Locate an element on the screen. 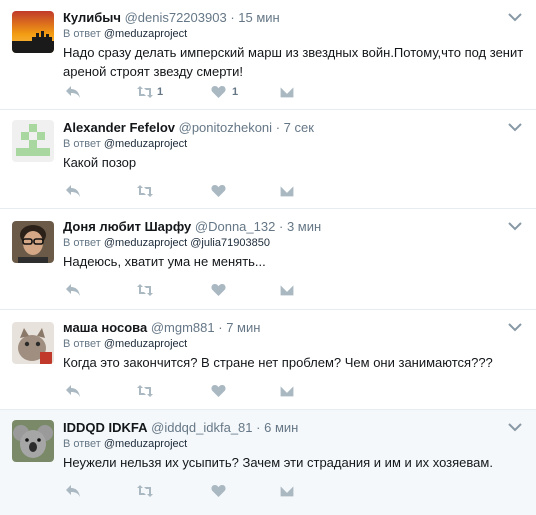  display-name: маша носова is located at coordinates (105, 327).